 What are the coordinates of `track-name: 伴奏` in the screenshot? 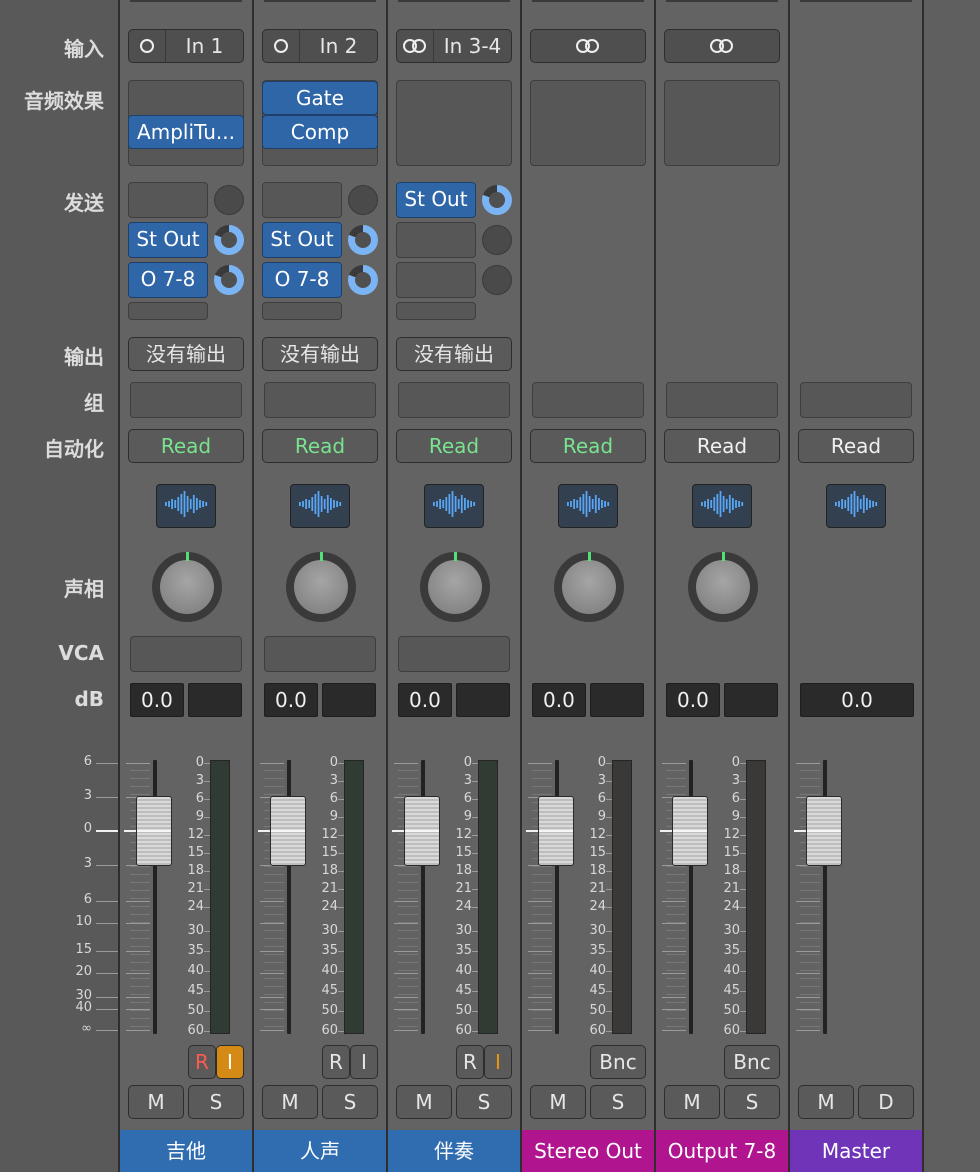 It's located at (454, 1151).